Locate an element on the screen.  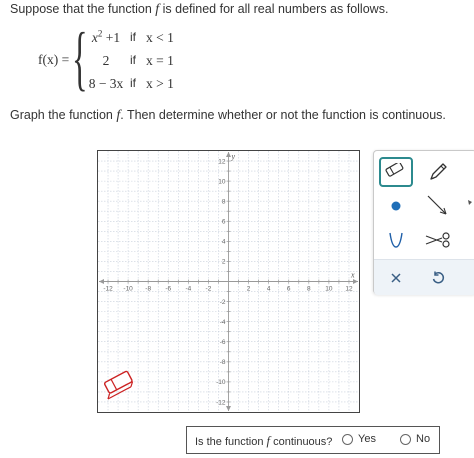
x-axis-label: x is located at coordinates (352, 275).